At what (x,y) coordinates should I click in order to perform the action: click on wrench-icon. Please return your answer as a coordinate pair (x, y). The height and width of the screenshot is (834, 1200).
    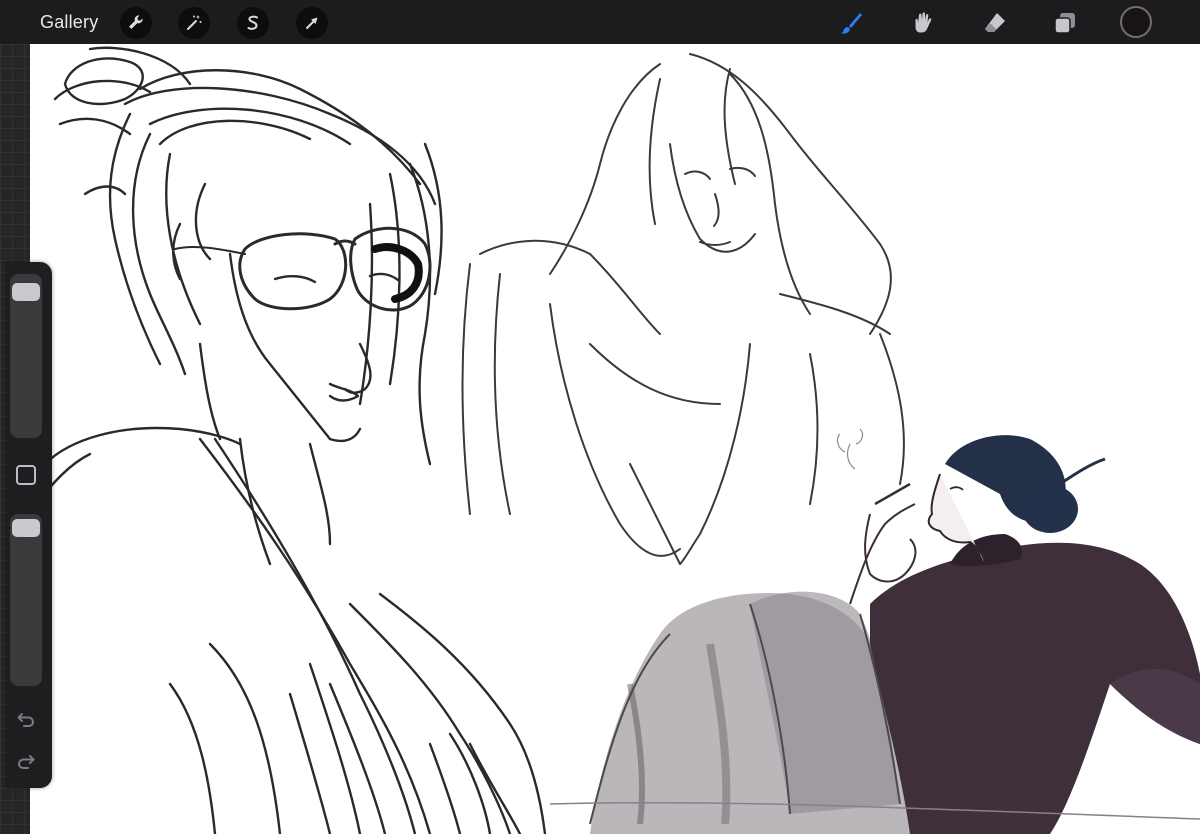
    Looking at the image, I should click on (136, 22).